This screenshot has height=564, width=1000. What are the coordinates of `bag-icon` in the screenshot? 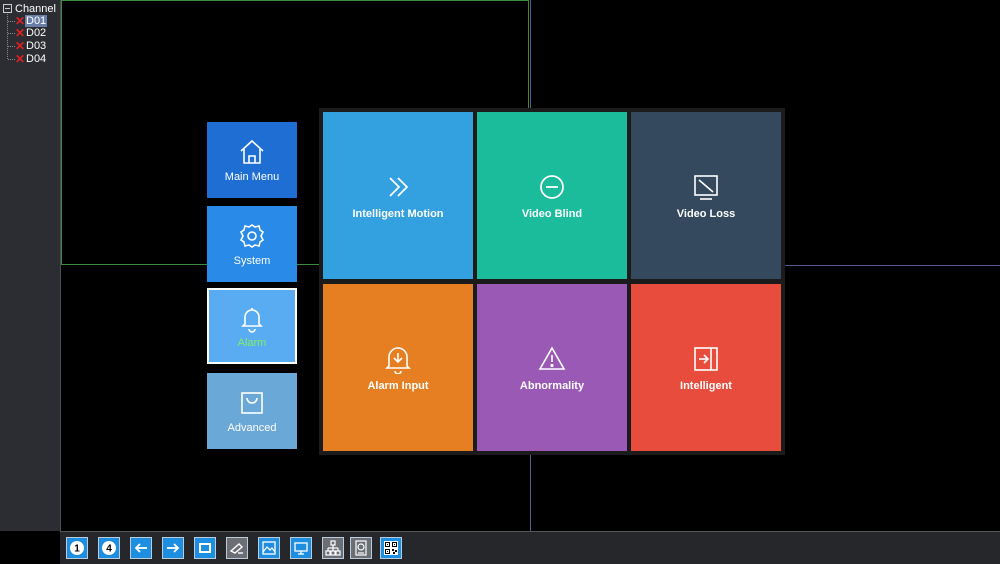 It's located at (252, 403).